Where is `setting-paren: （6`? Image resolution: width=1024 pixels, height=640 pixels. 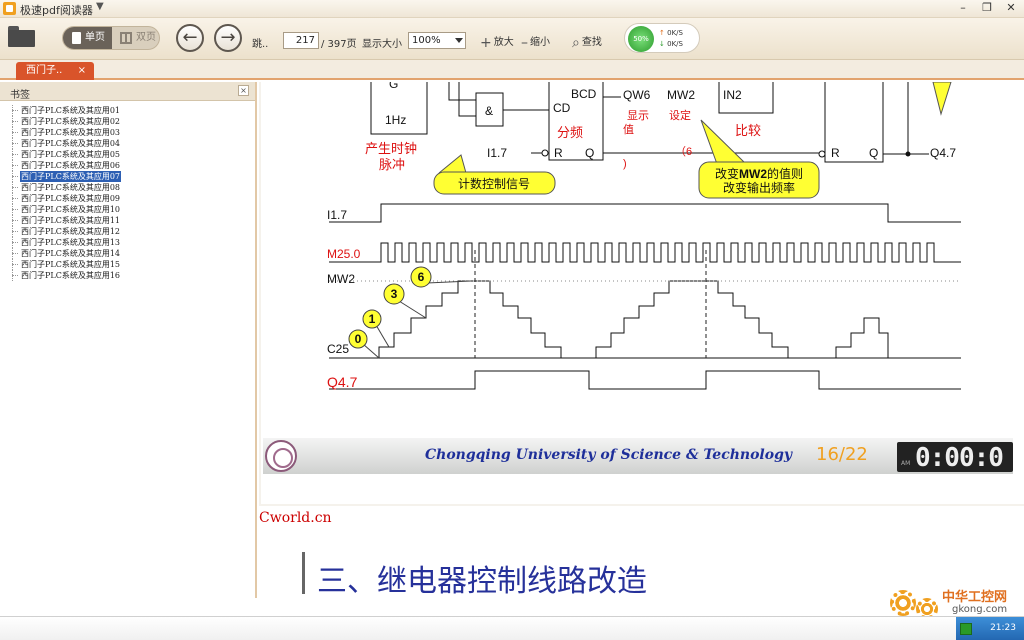 setting-paren: （6 is located at coordinates (683, 151).